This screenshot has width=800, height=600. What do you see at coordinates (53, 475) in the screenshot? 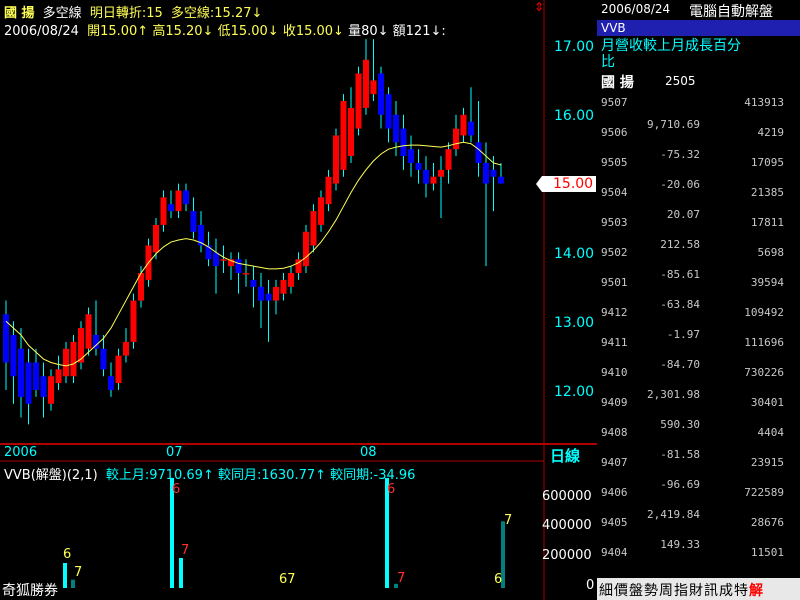
I see `sub-chart-title: VVB(解盤)(2,1)` at bounding box center [53, 475].